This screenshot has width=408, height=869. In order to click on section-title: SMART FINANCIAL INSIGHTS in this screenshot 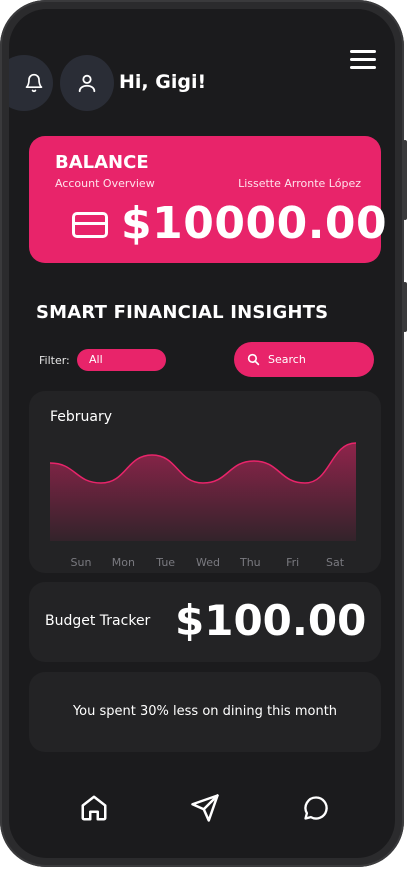, I will do `click(182, 312)`.